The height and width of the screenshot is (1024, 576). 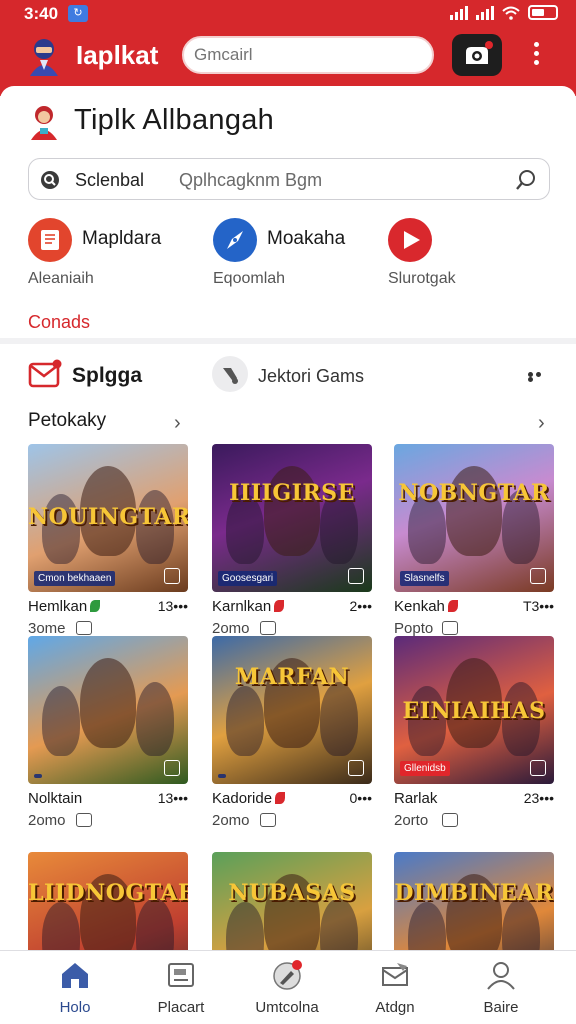 I want to click on nav-item-baire: Baire, so click(x=501, y=989).